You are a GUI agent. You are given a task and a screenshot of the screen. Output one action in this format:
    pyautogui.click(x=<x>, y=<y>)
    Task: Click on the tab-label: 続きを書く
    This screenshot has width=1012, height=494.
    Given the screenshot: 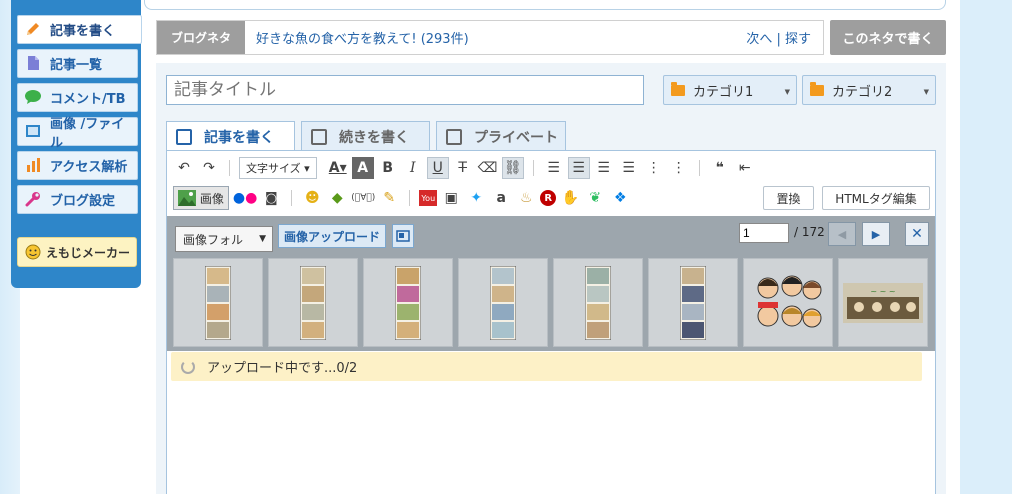 What is the action you would take?
    pyautogui.click(x=374, y=137)
    